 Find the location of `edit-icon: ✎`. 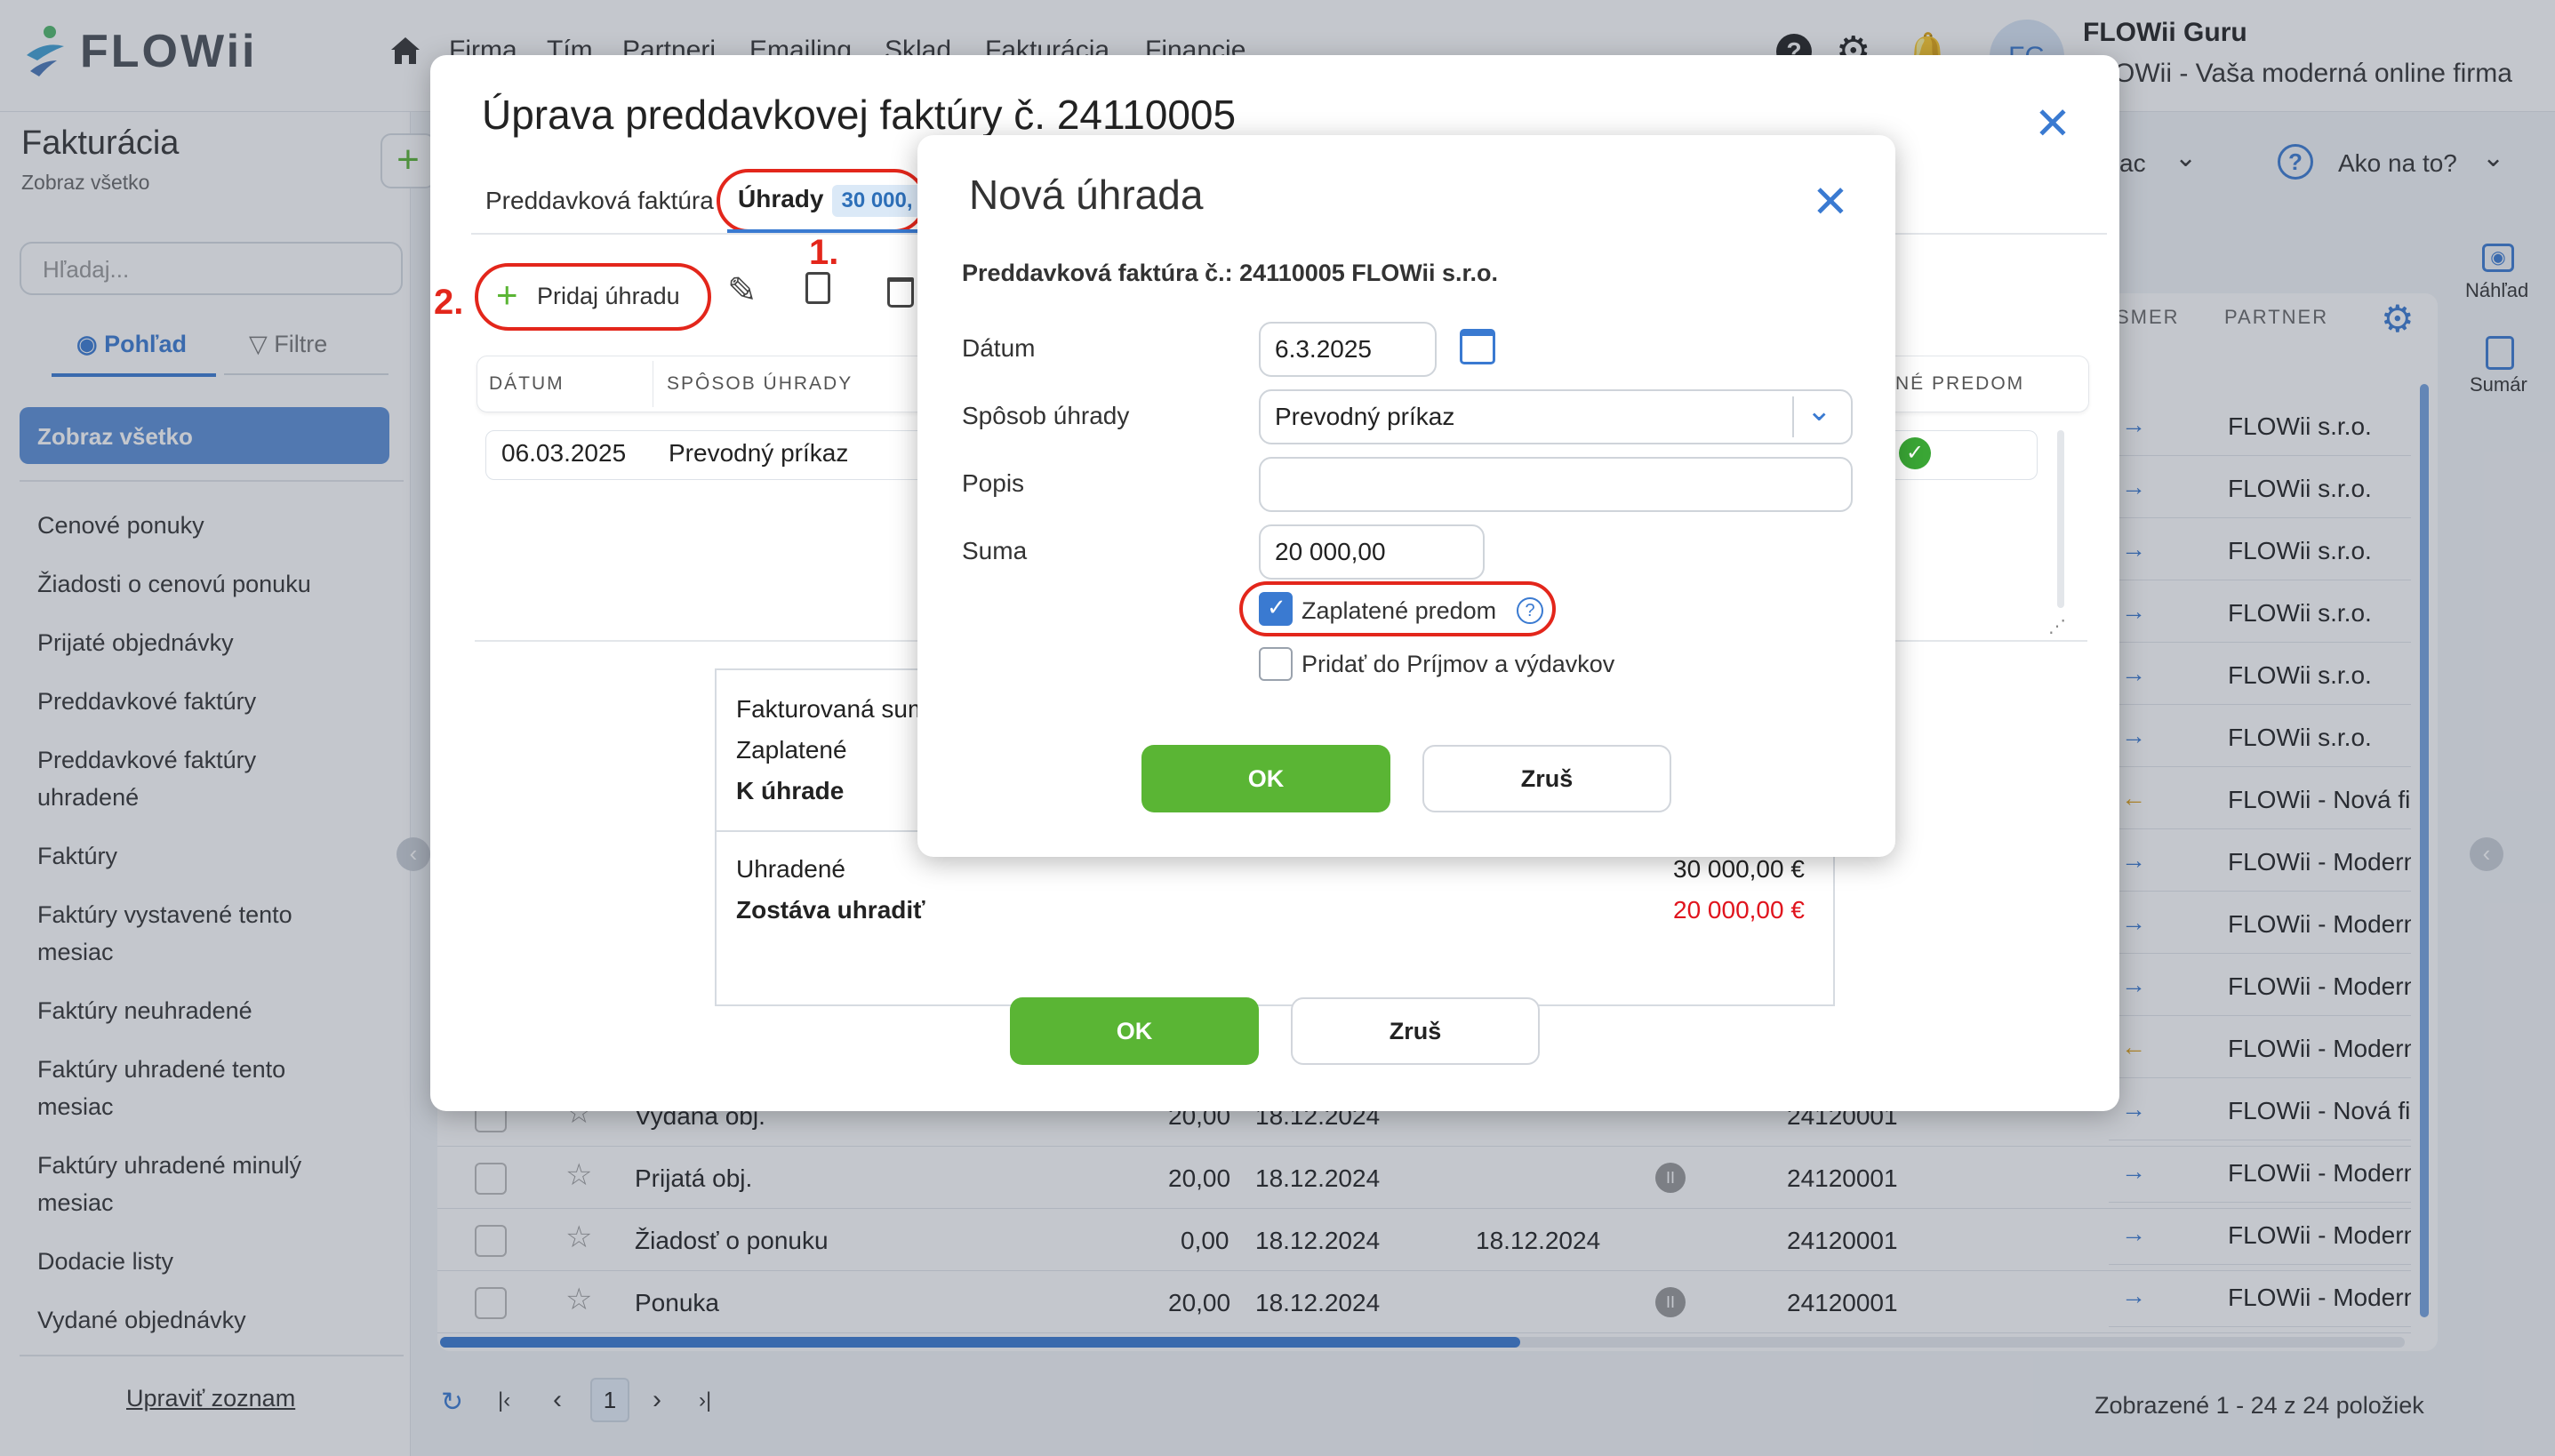

edit-icon: ✎ is located at coordinates (742, 290).